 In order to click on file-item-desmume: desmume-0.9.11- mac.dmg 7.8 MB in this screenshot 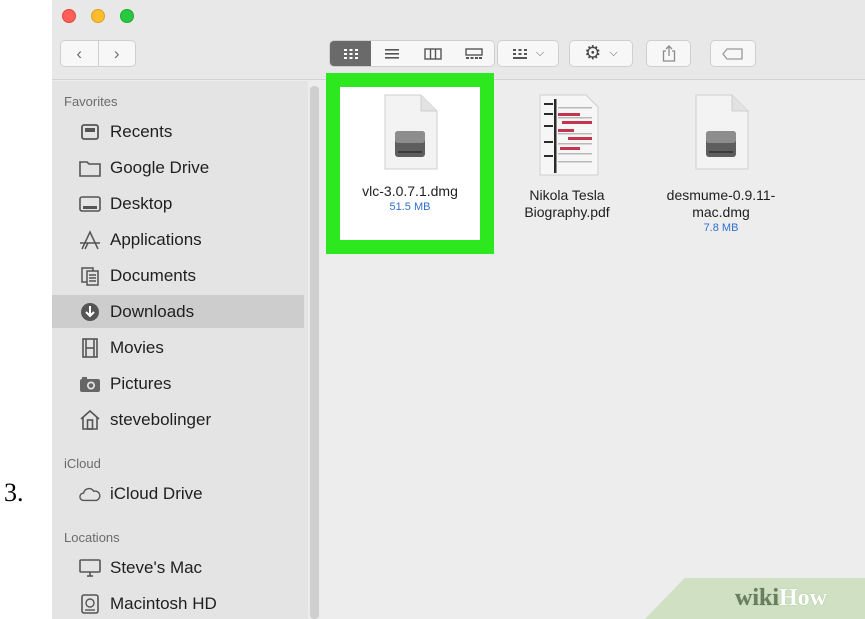, I will do `click(721, 164)`.